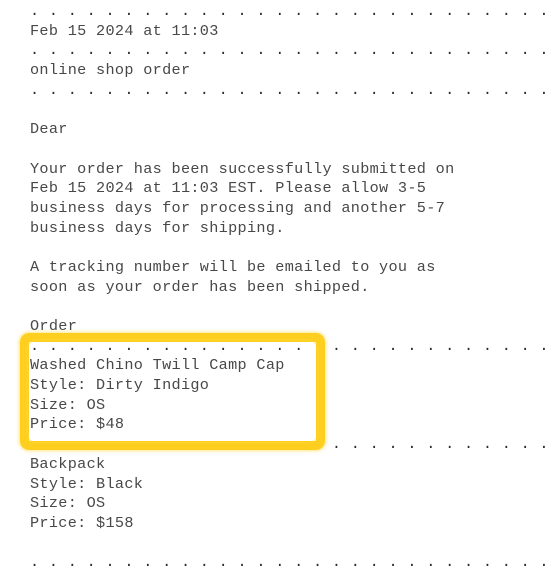 The image size is (554, 573). What do you see at coordinates (120, 385) in the screenshot?
I see `email-text-line: Style: Dirty Indigo` at bounding box center [120, 385].